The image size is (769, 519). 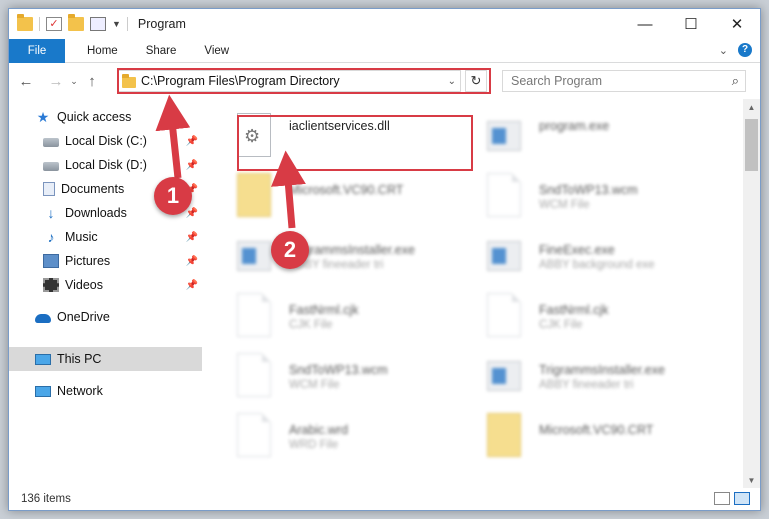 What do you see at coordinates (116, 24) in the screenshot?
I see `customize-toolbar-chevron-icon: ▼` at bounding box center [116, 24].